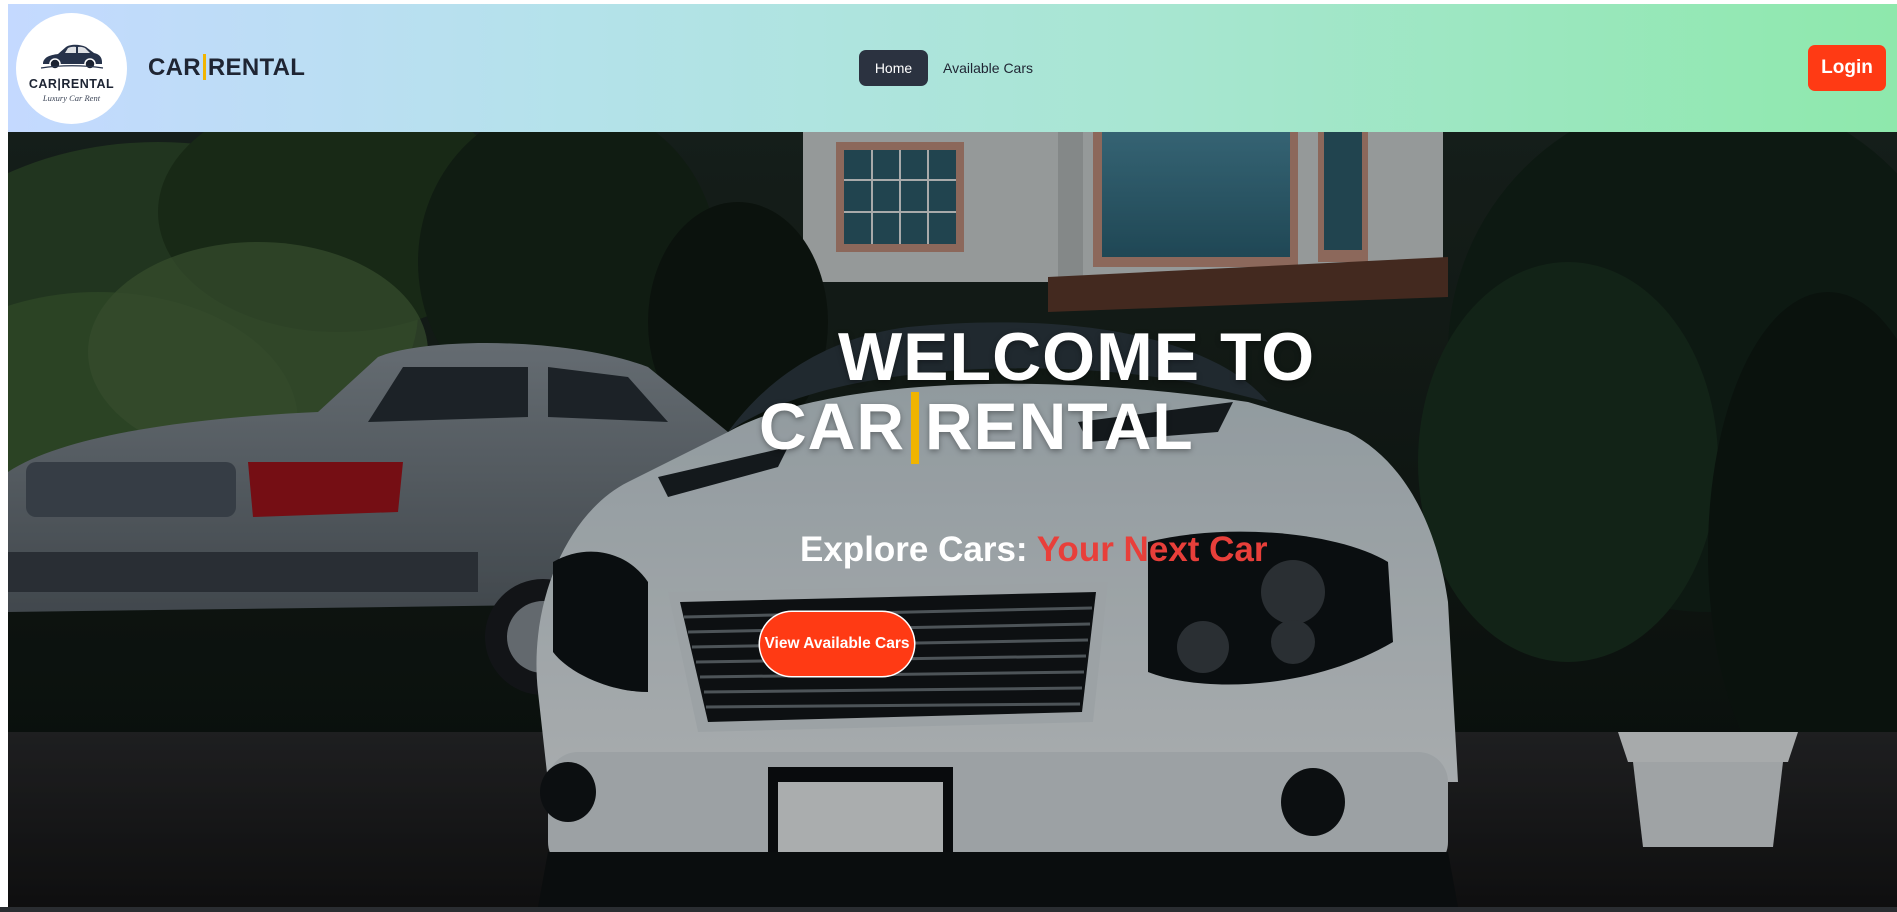 The width and height of the screenshot is (1897, 912). I want to click on hero-title-line2: CAR RENTAL, so click(976, 426).